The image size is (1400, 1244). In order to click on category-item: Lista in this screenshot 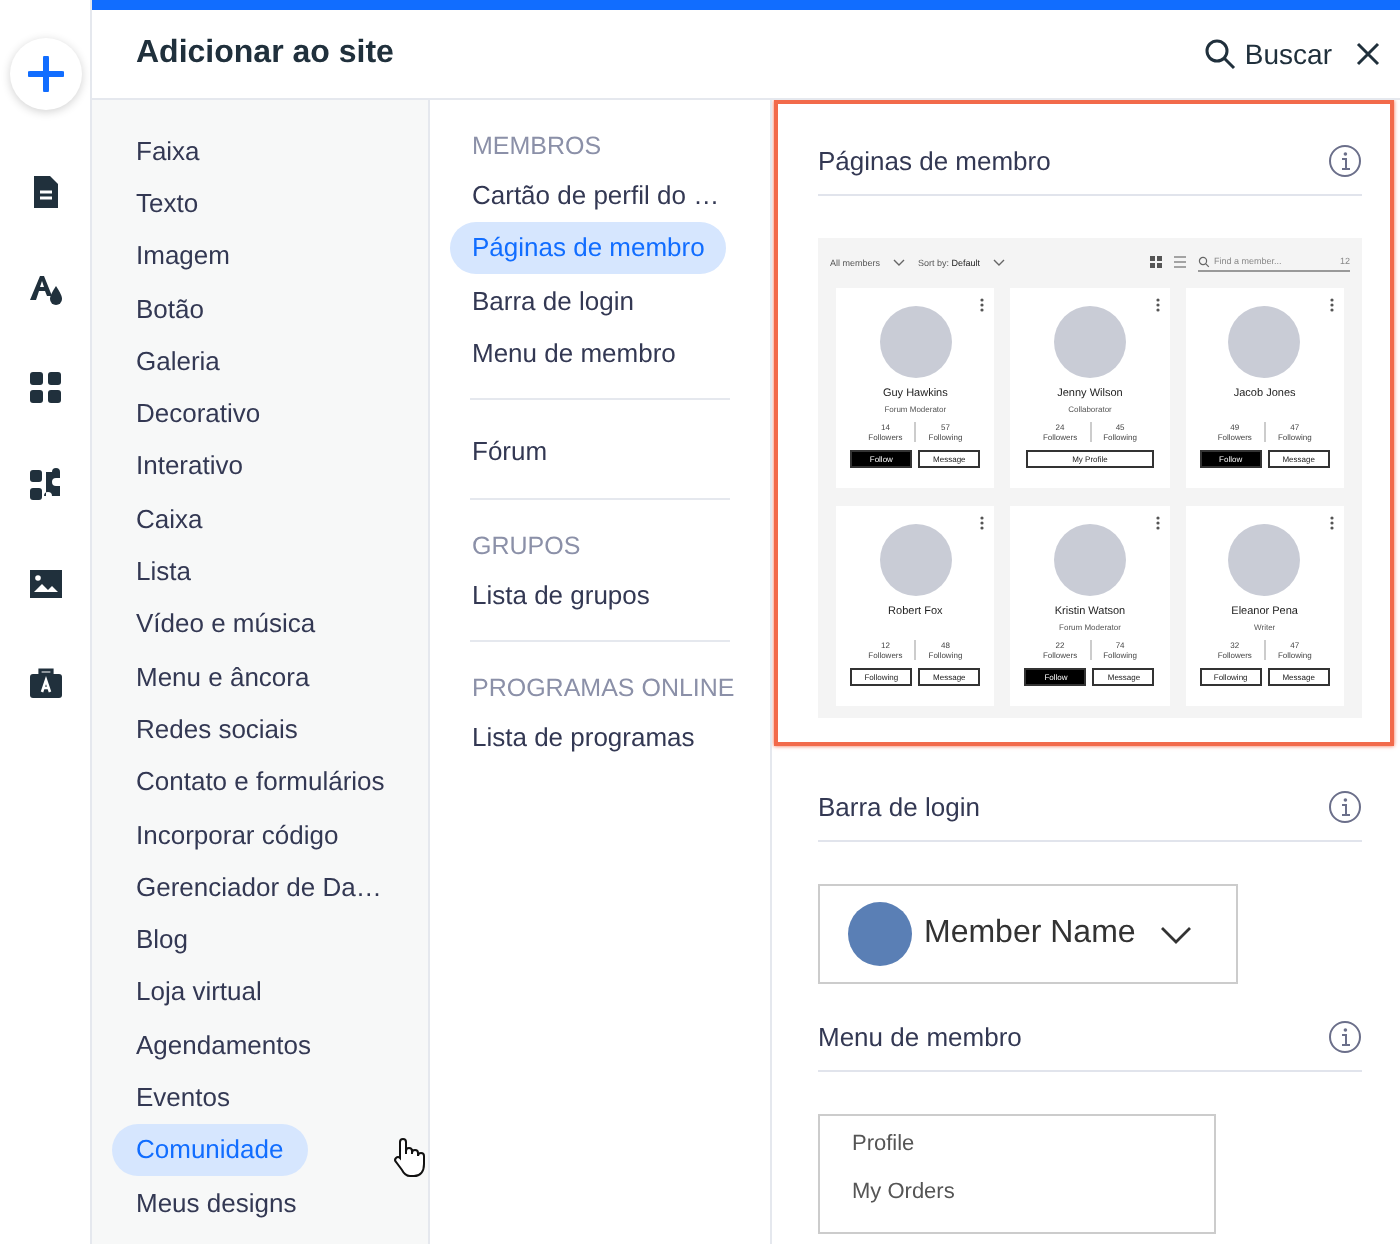, I will do `click(163, 571)`.